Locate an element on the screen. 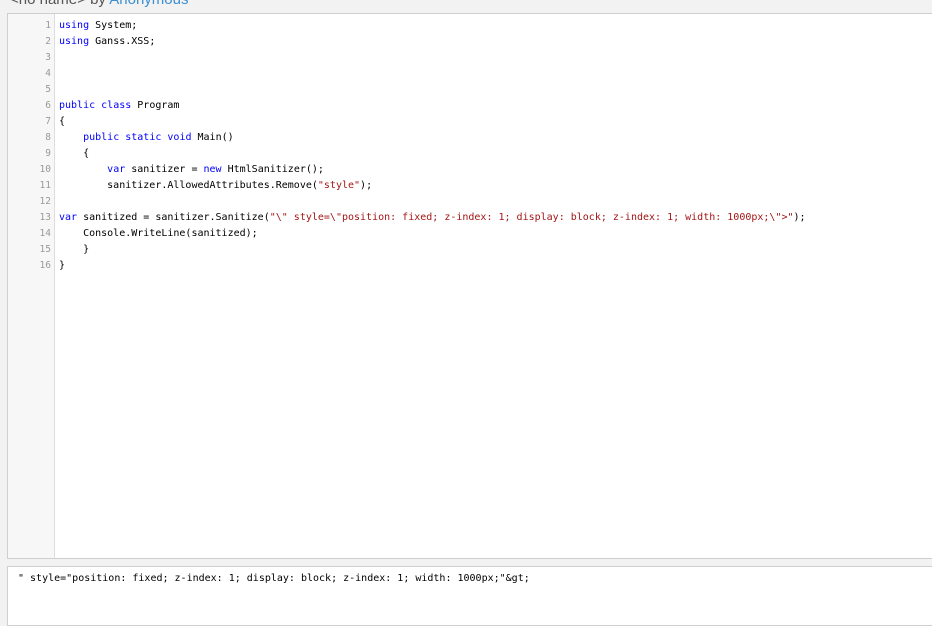 This screenshot has width=932, height=626. line-number: 16 is located at coordinates (45, 265).